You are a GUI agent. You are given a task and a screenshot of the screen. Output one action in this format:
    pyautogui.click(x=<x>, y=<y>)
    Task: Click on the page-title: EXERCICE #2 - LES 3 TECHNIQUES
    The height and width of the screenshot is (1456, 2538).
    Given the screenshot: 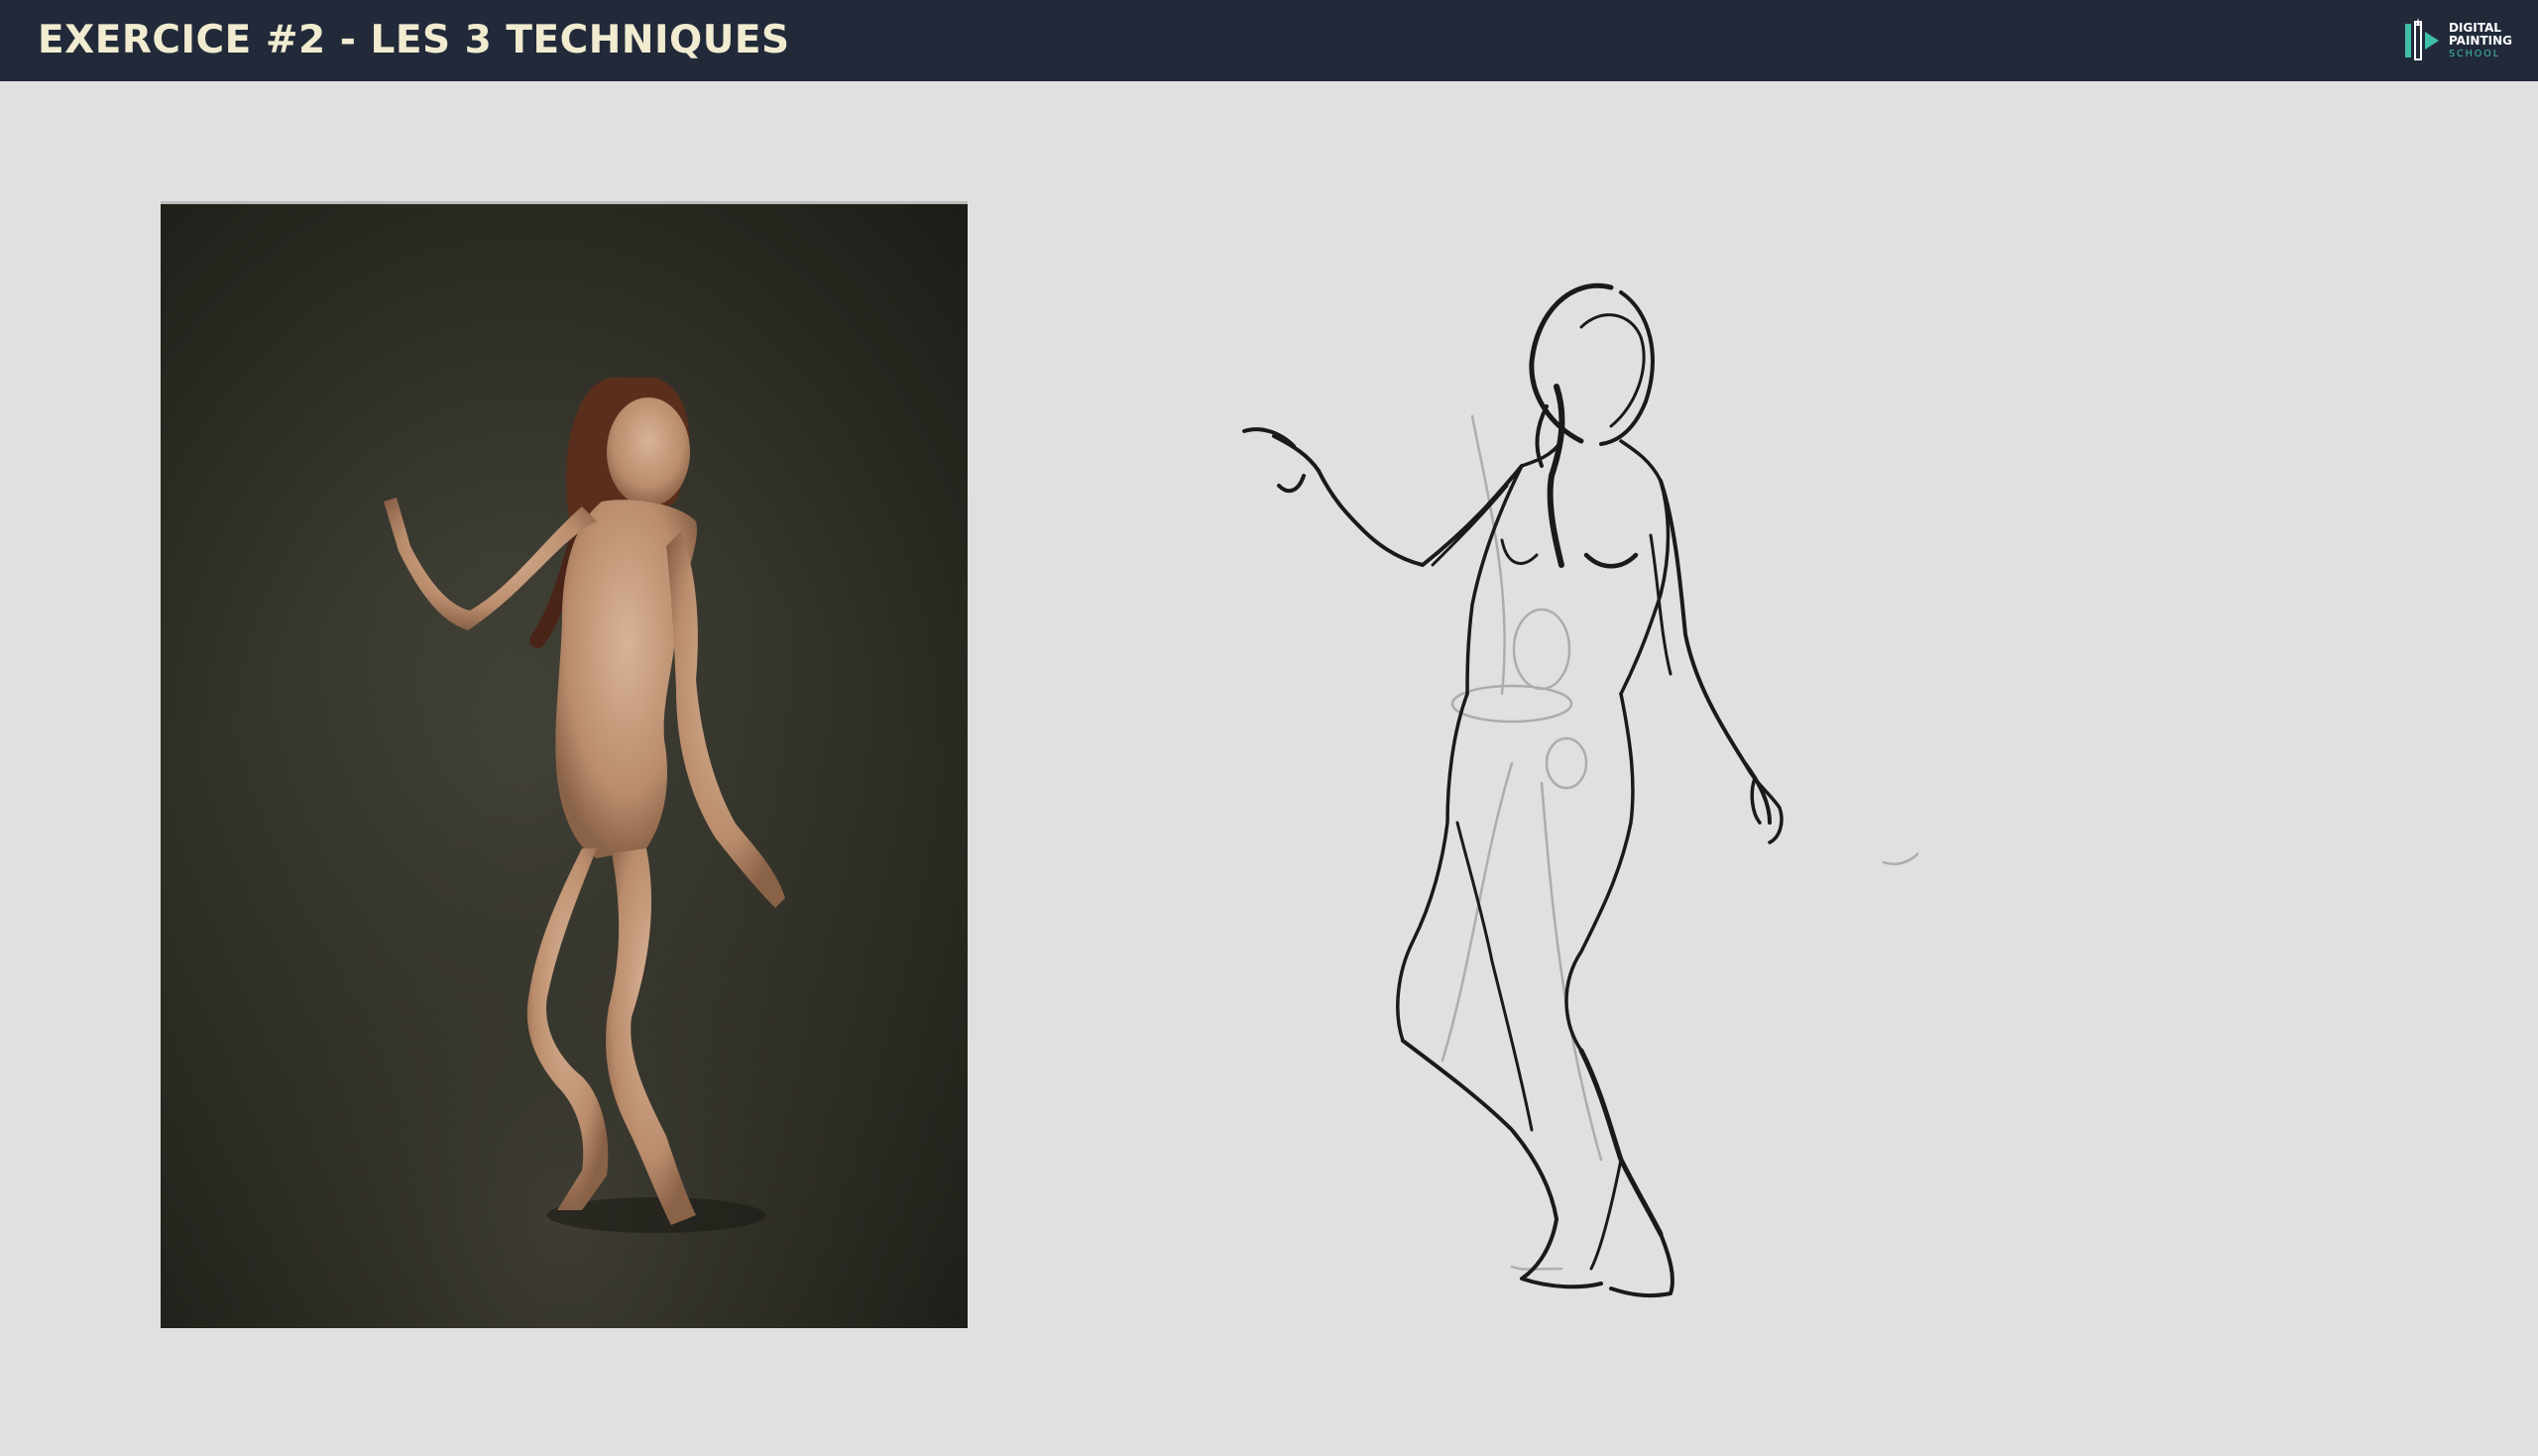 What is the action you would take?
    pyautogui.click(x=414, y=40)
    